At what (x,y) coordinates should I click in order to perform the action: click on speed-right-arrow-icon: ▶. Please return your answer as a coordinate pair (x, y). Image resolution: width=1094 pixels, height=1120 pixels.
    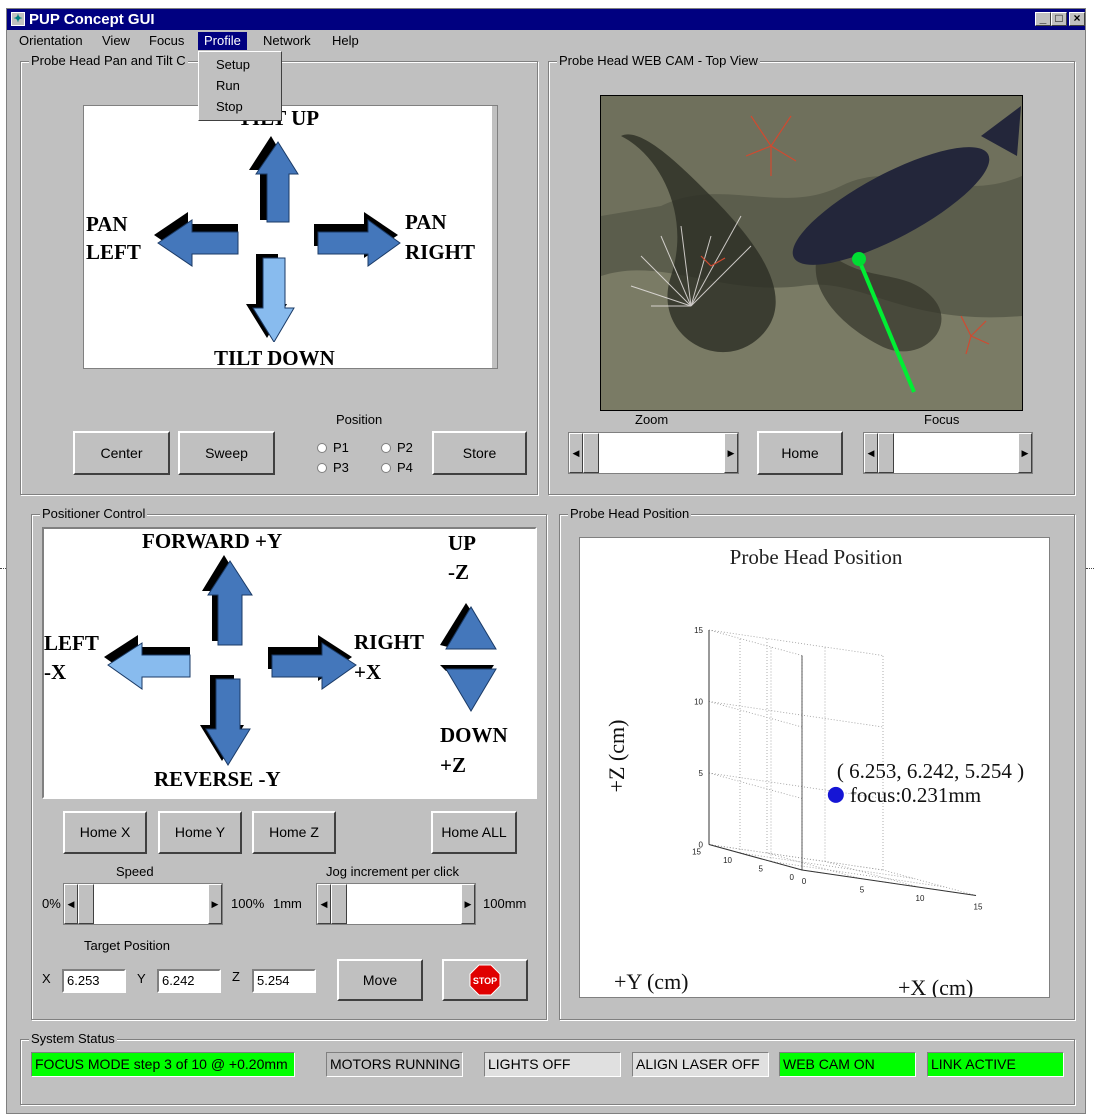
    Looking at the image, I should click on (215, 904).